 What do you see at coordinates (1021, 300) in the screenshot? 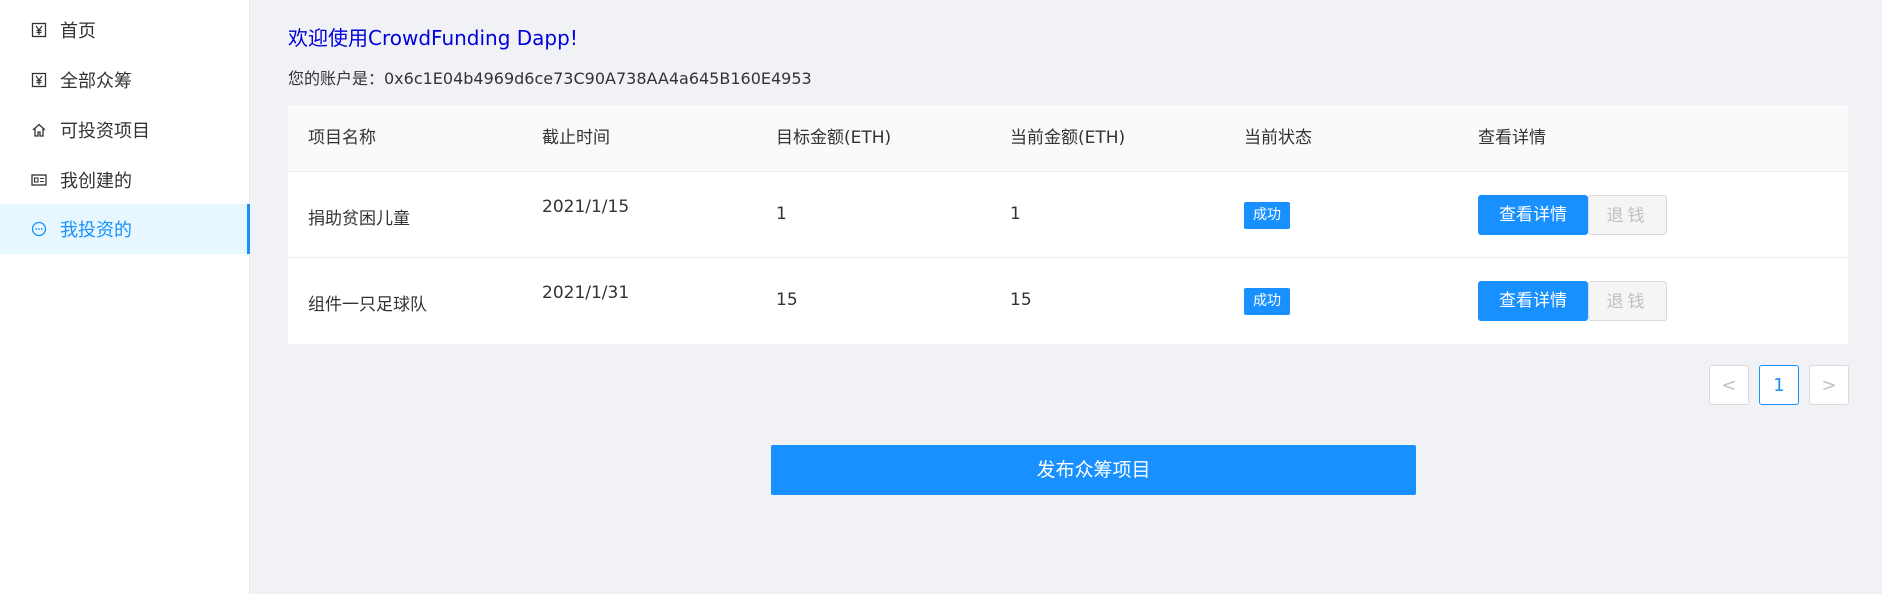
I see `current-amount: 15` at bounding box center [1021, 300].